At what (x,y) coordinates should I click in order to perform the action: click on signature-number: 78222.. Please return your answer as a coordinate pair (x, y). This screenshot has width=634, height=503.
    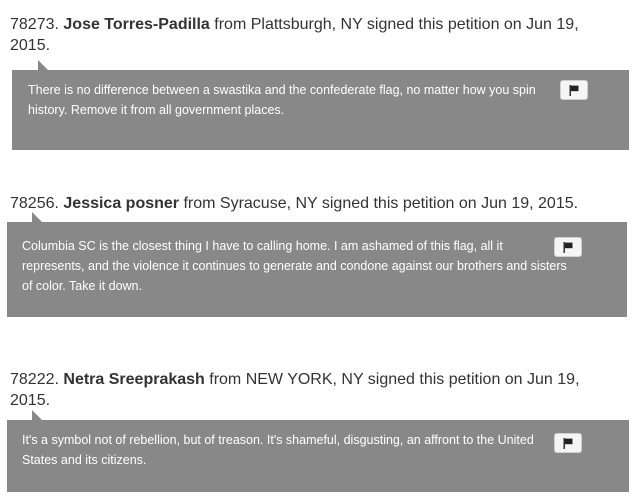
    Looking at the image, I should click on (34, 379).